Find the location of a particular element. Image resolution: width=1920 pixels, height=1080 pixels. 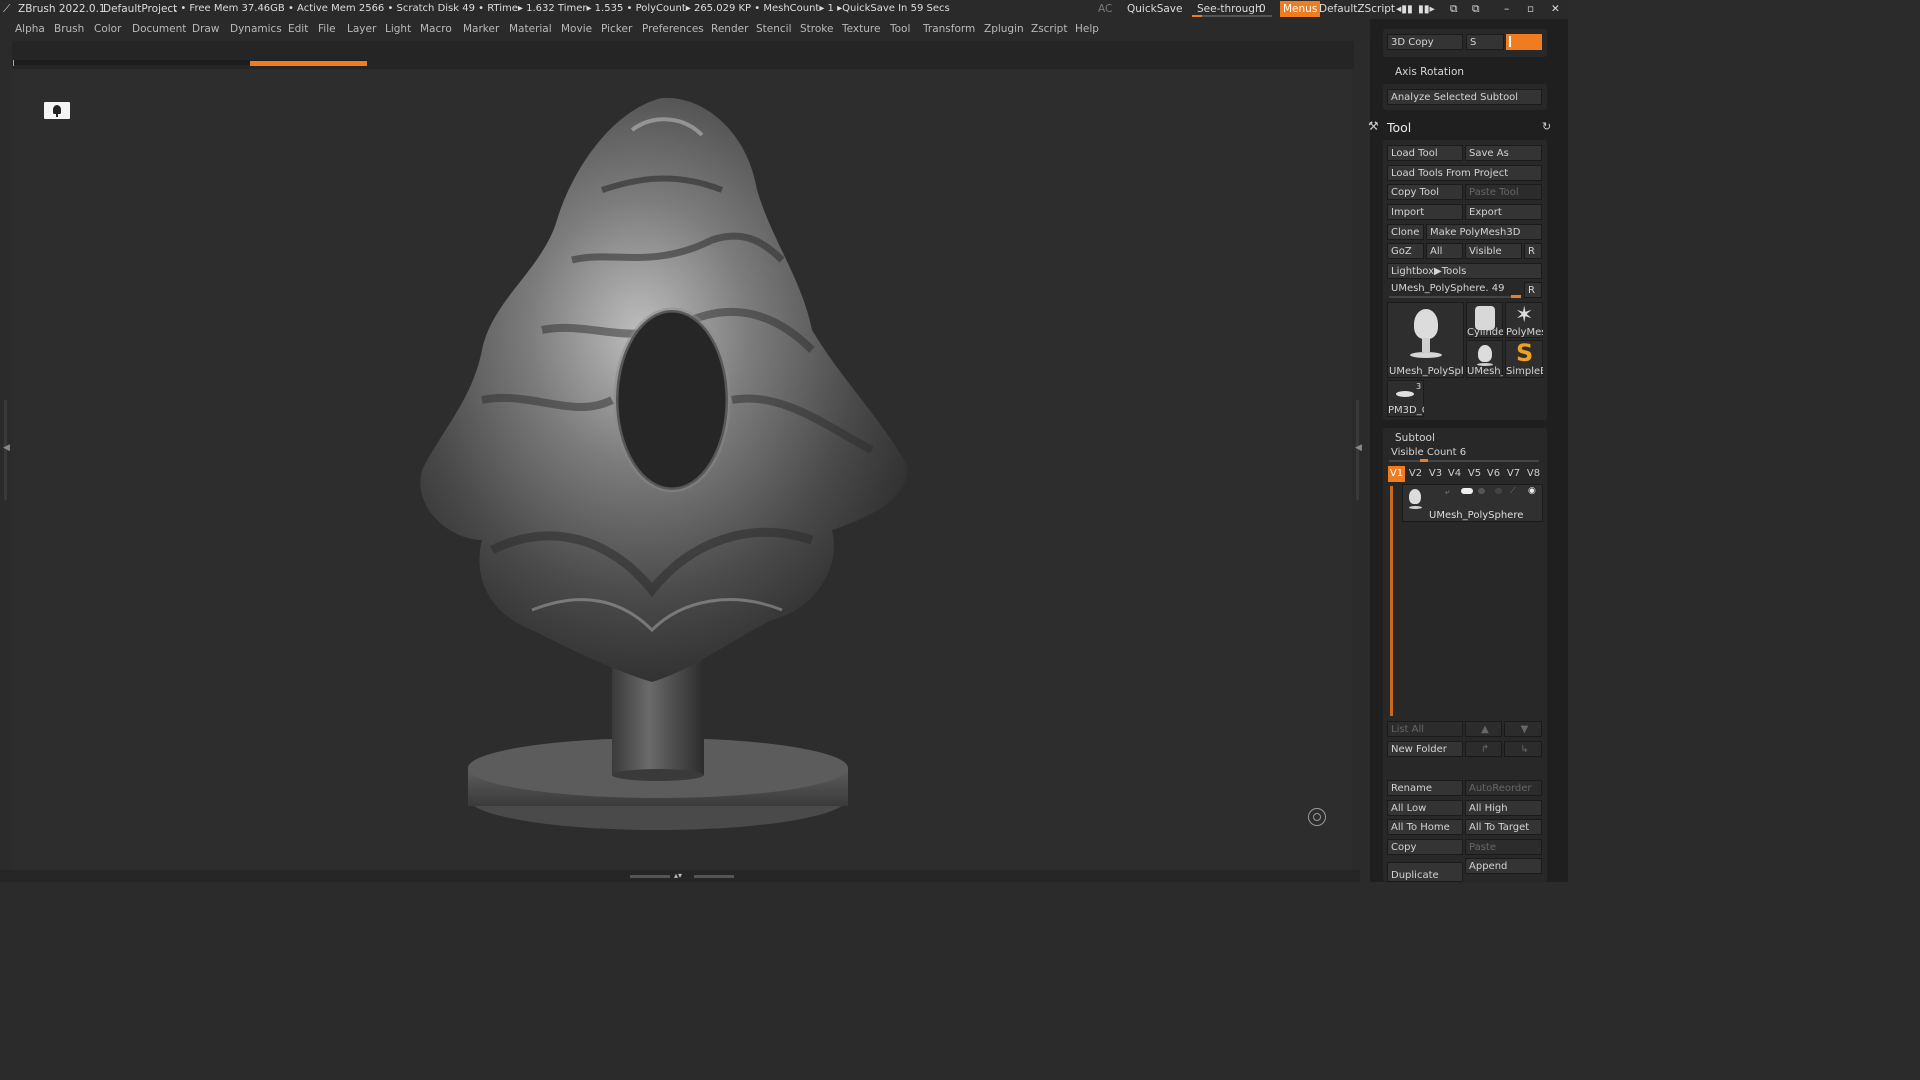

analyze-subtool-button: Analyze Selected Subtool is located at coordinates (1464, 97).